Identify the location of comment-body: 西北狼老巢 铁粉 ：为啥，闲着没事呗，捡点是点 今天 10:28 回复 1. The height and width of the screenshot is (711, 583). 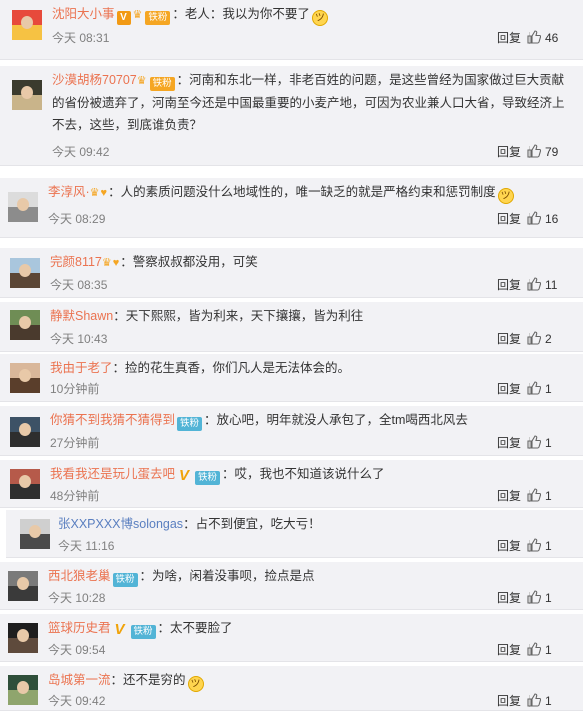
(307, 586).